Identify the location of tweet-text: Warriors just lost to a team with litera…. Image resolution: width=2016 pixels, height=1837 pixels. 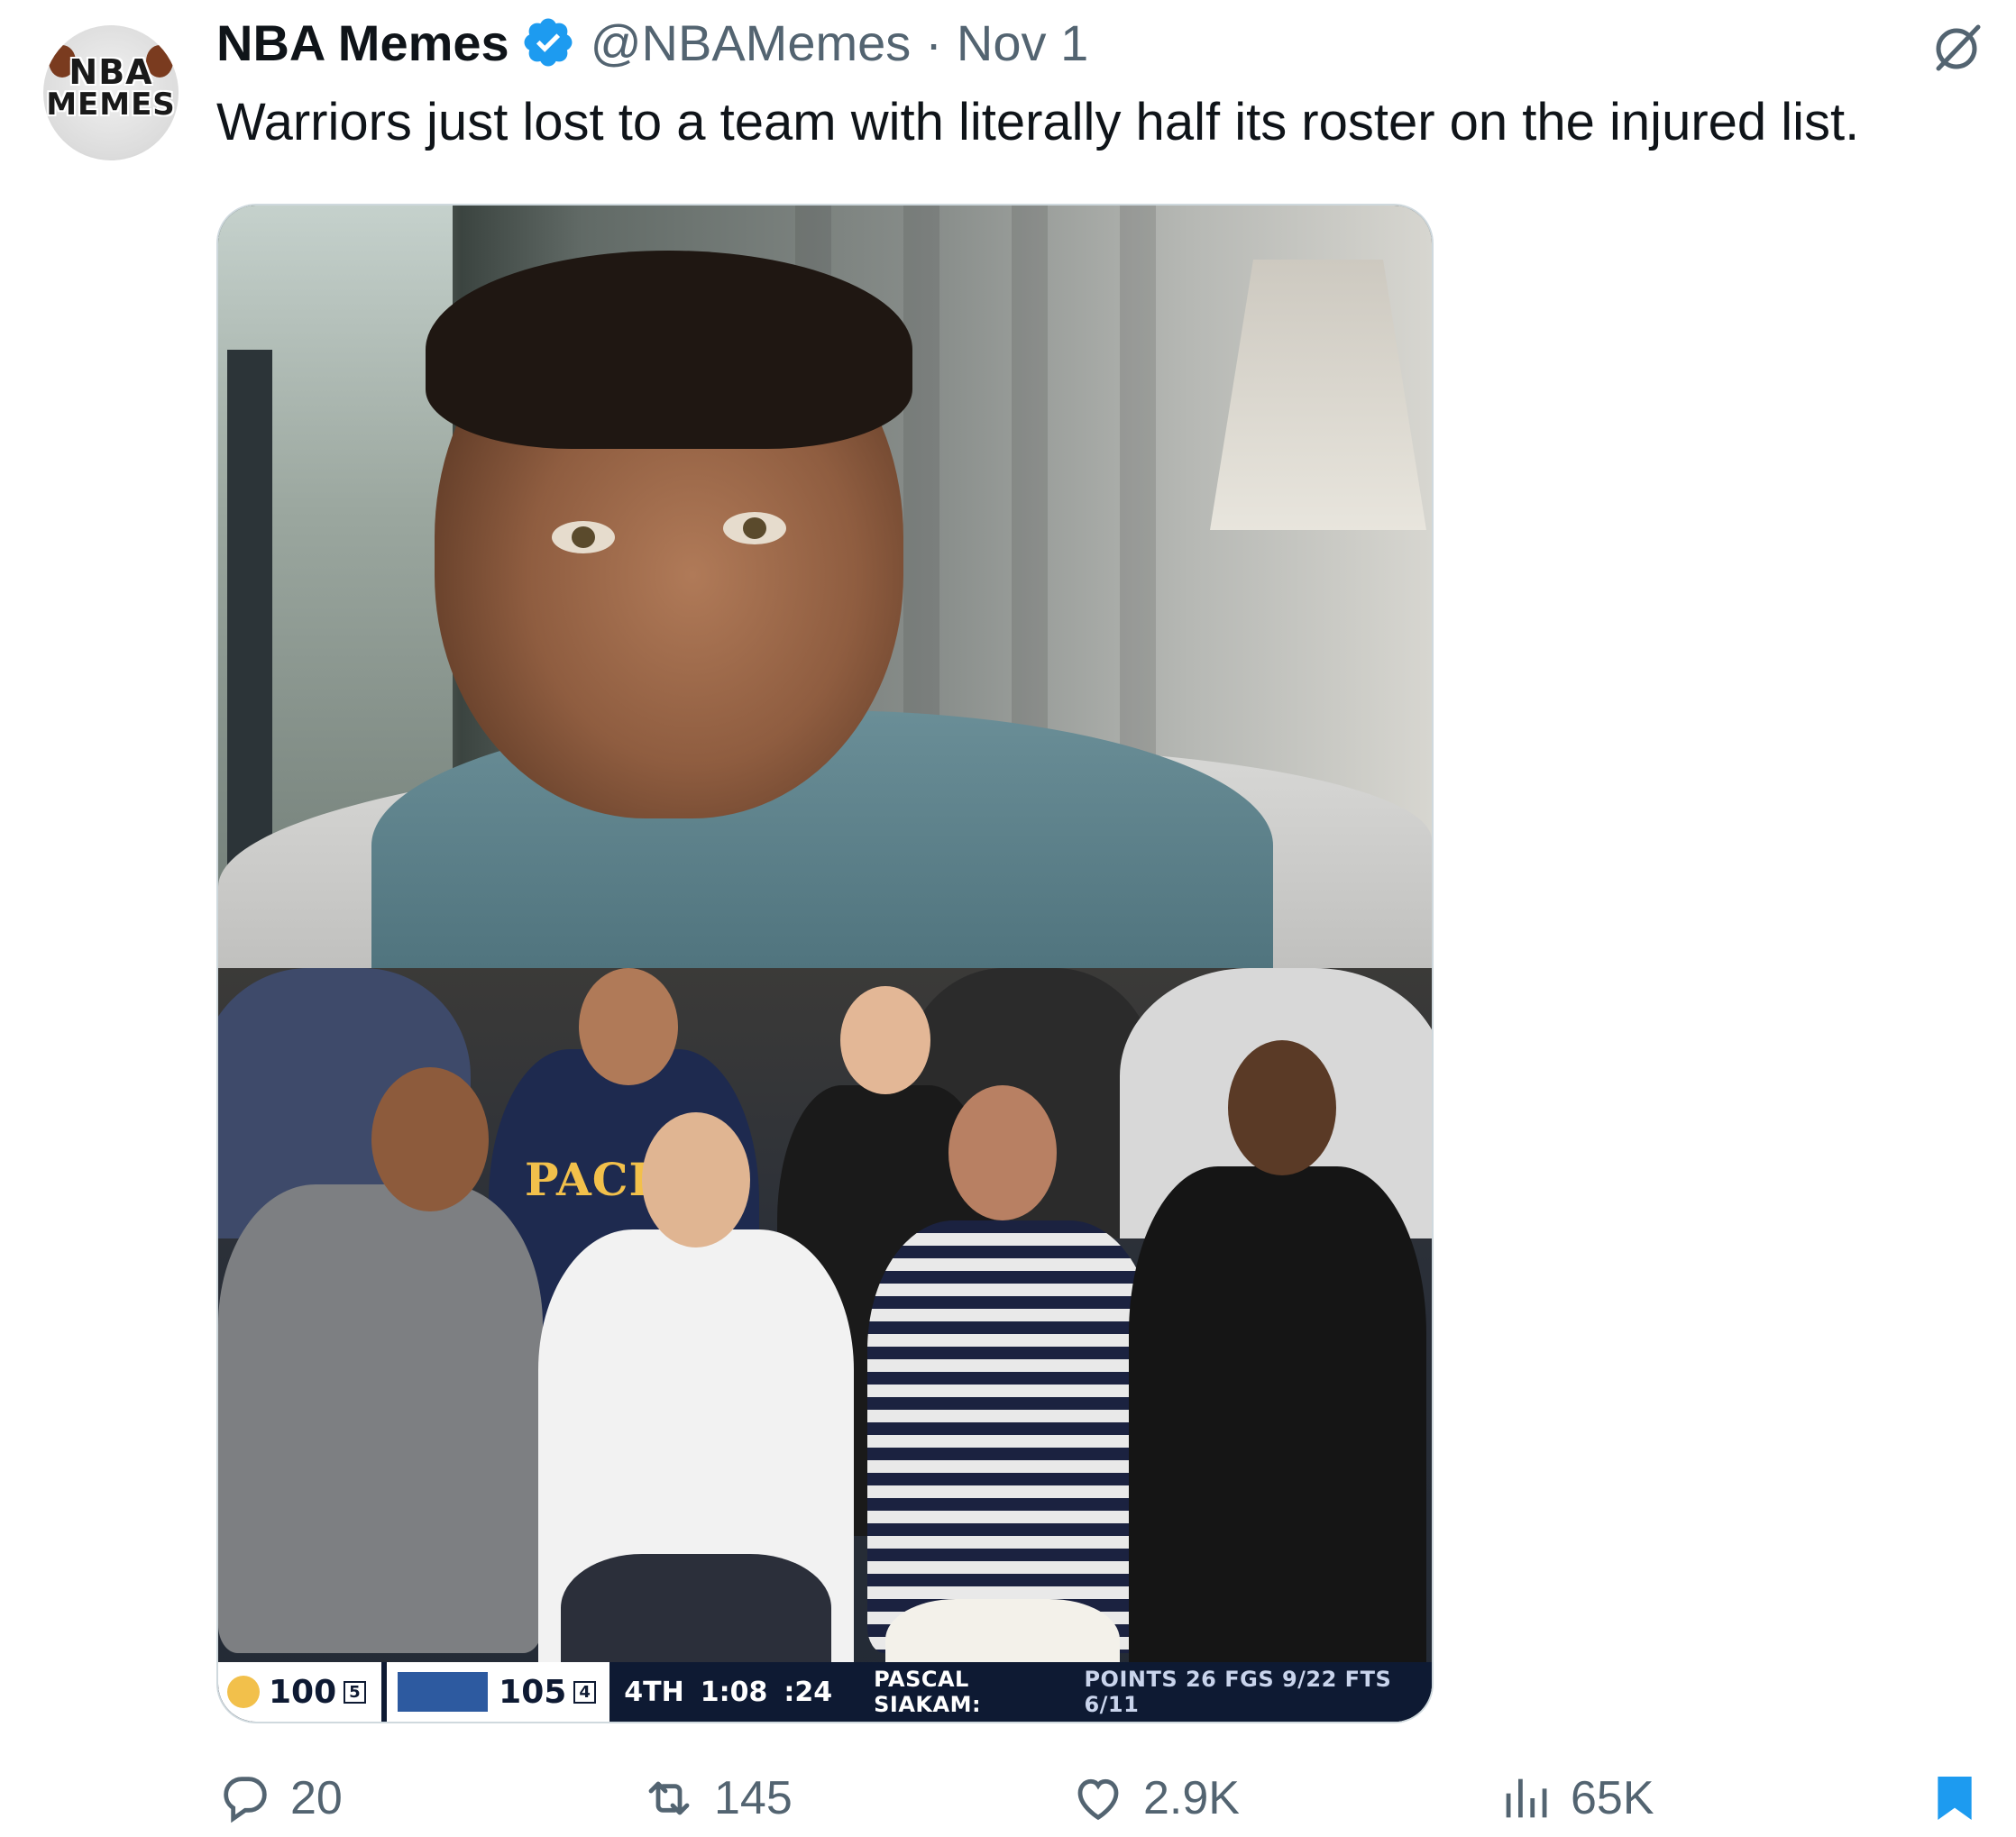
(1038, 122).